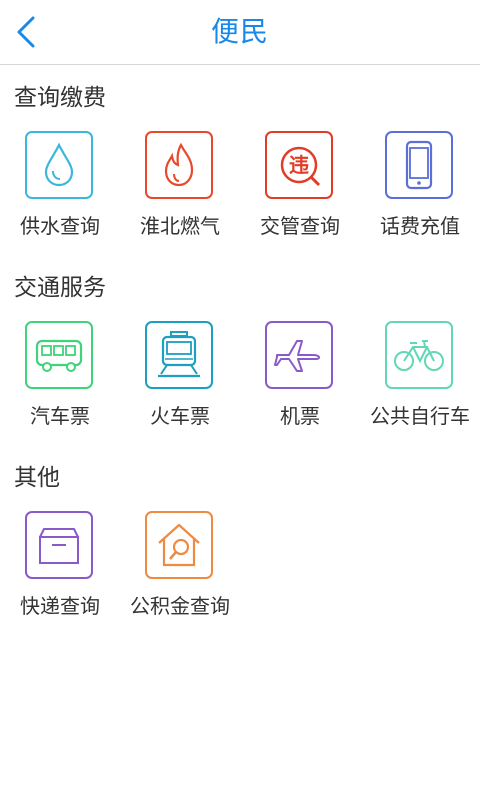 The height and width of the screenshot is (800, 480). I want to click on house-search-icon, so click(179, 545).